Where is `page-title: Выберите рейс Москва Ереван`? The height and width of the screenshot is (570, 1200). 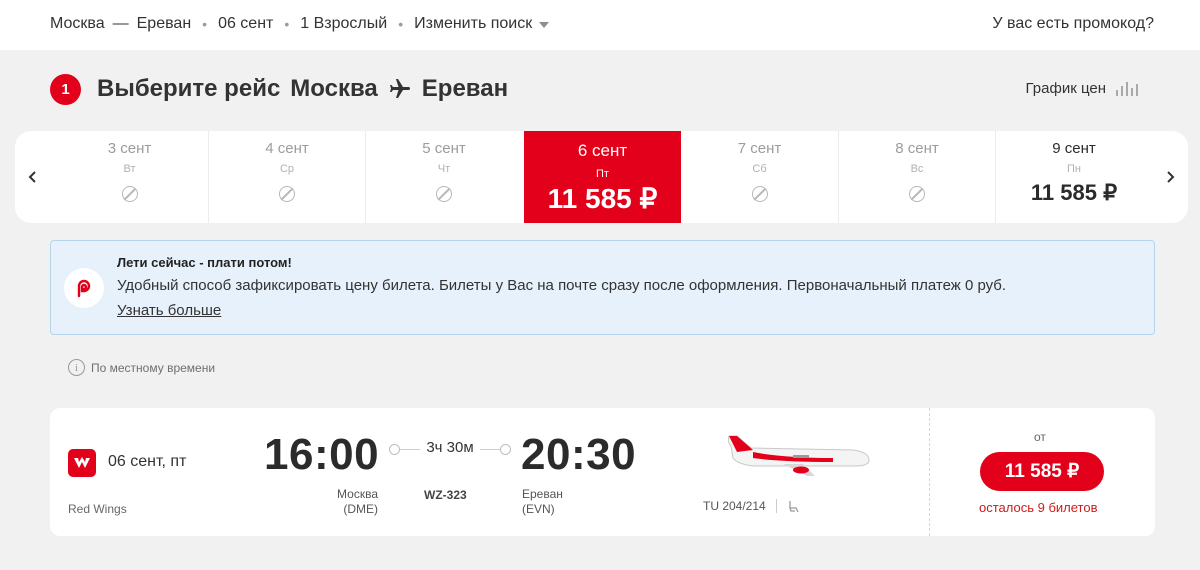
page-title: Выберите рейс Москва Ереван is located at coordinates (302, 89).